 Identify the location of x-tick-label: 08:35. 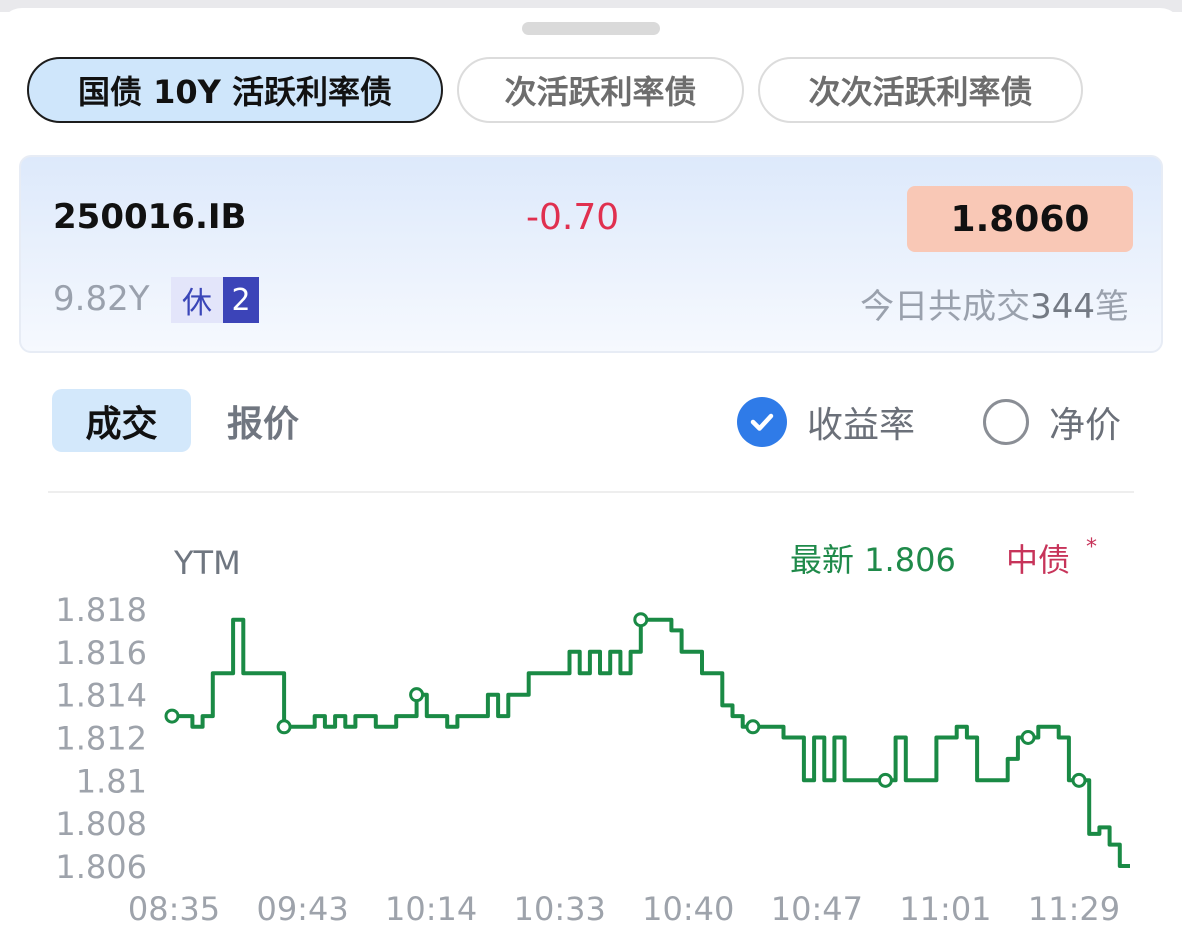
(174, 909).